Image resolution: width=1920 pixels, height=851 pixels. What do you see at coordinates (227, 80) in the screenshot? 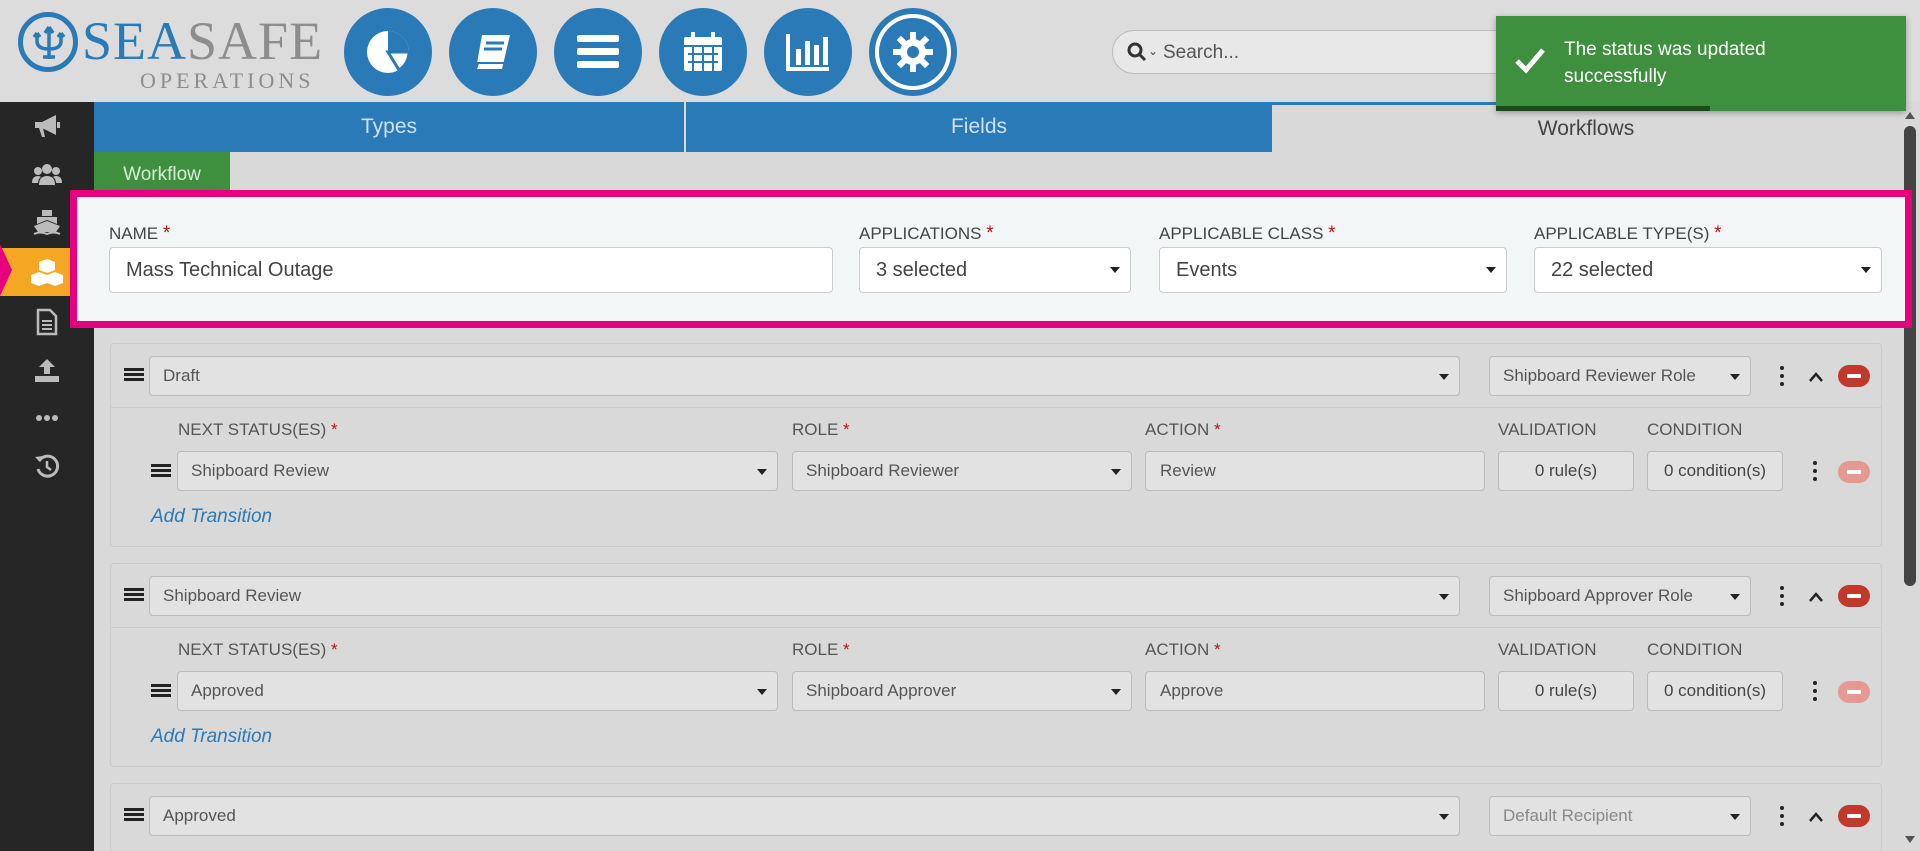
I see `logo-subtitle: OPERATIONS` at bounding box center [227, 80].